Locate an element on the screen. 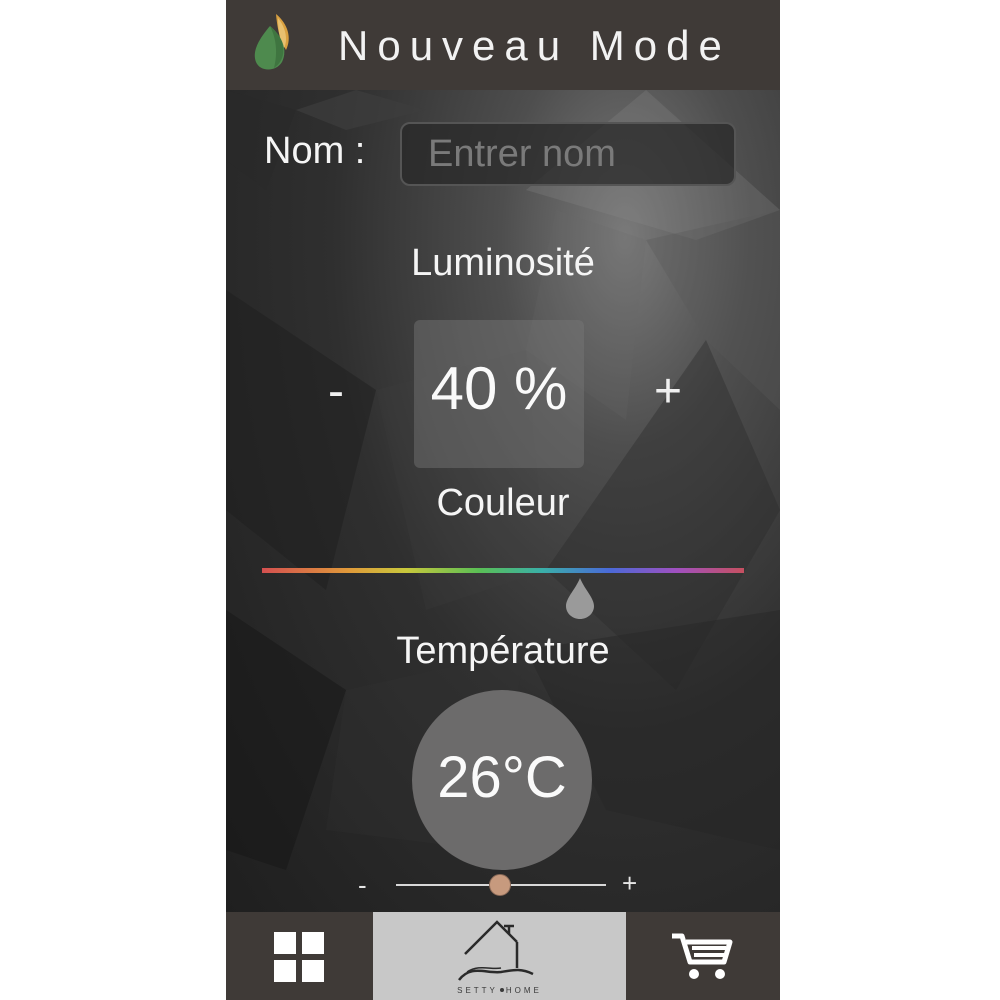 Image resolution: width=1000 pixels, height=1000 pixels. grid-icon is located at coordinates (299, 957).